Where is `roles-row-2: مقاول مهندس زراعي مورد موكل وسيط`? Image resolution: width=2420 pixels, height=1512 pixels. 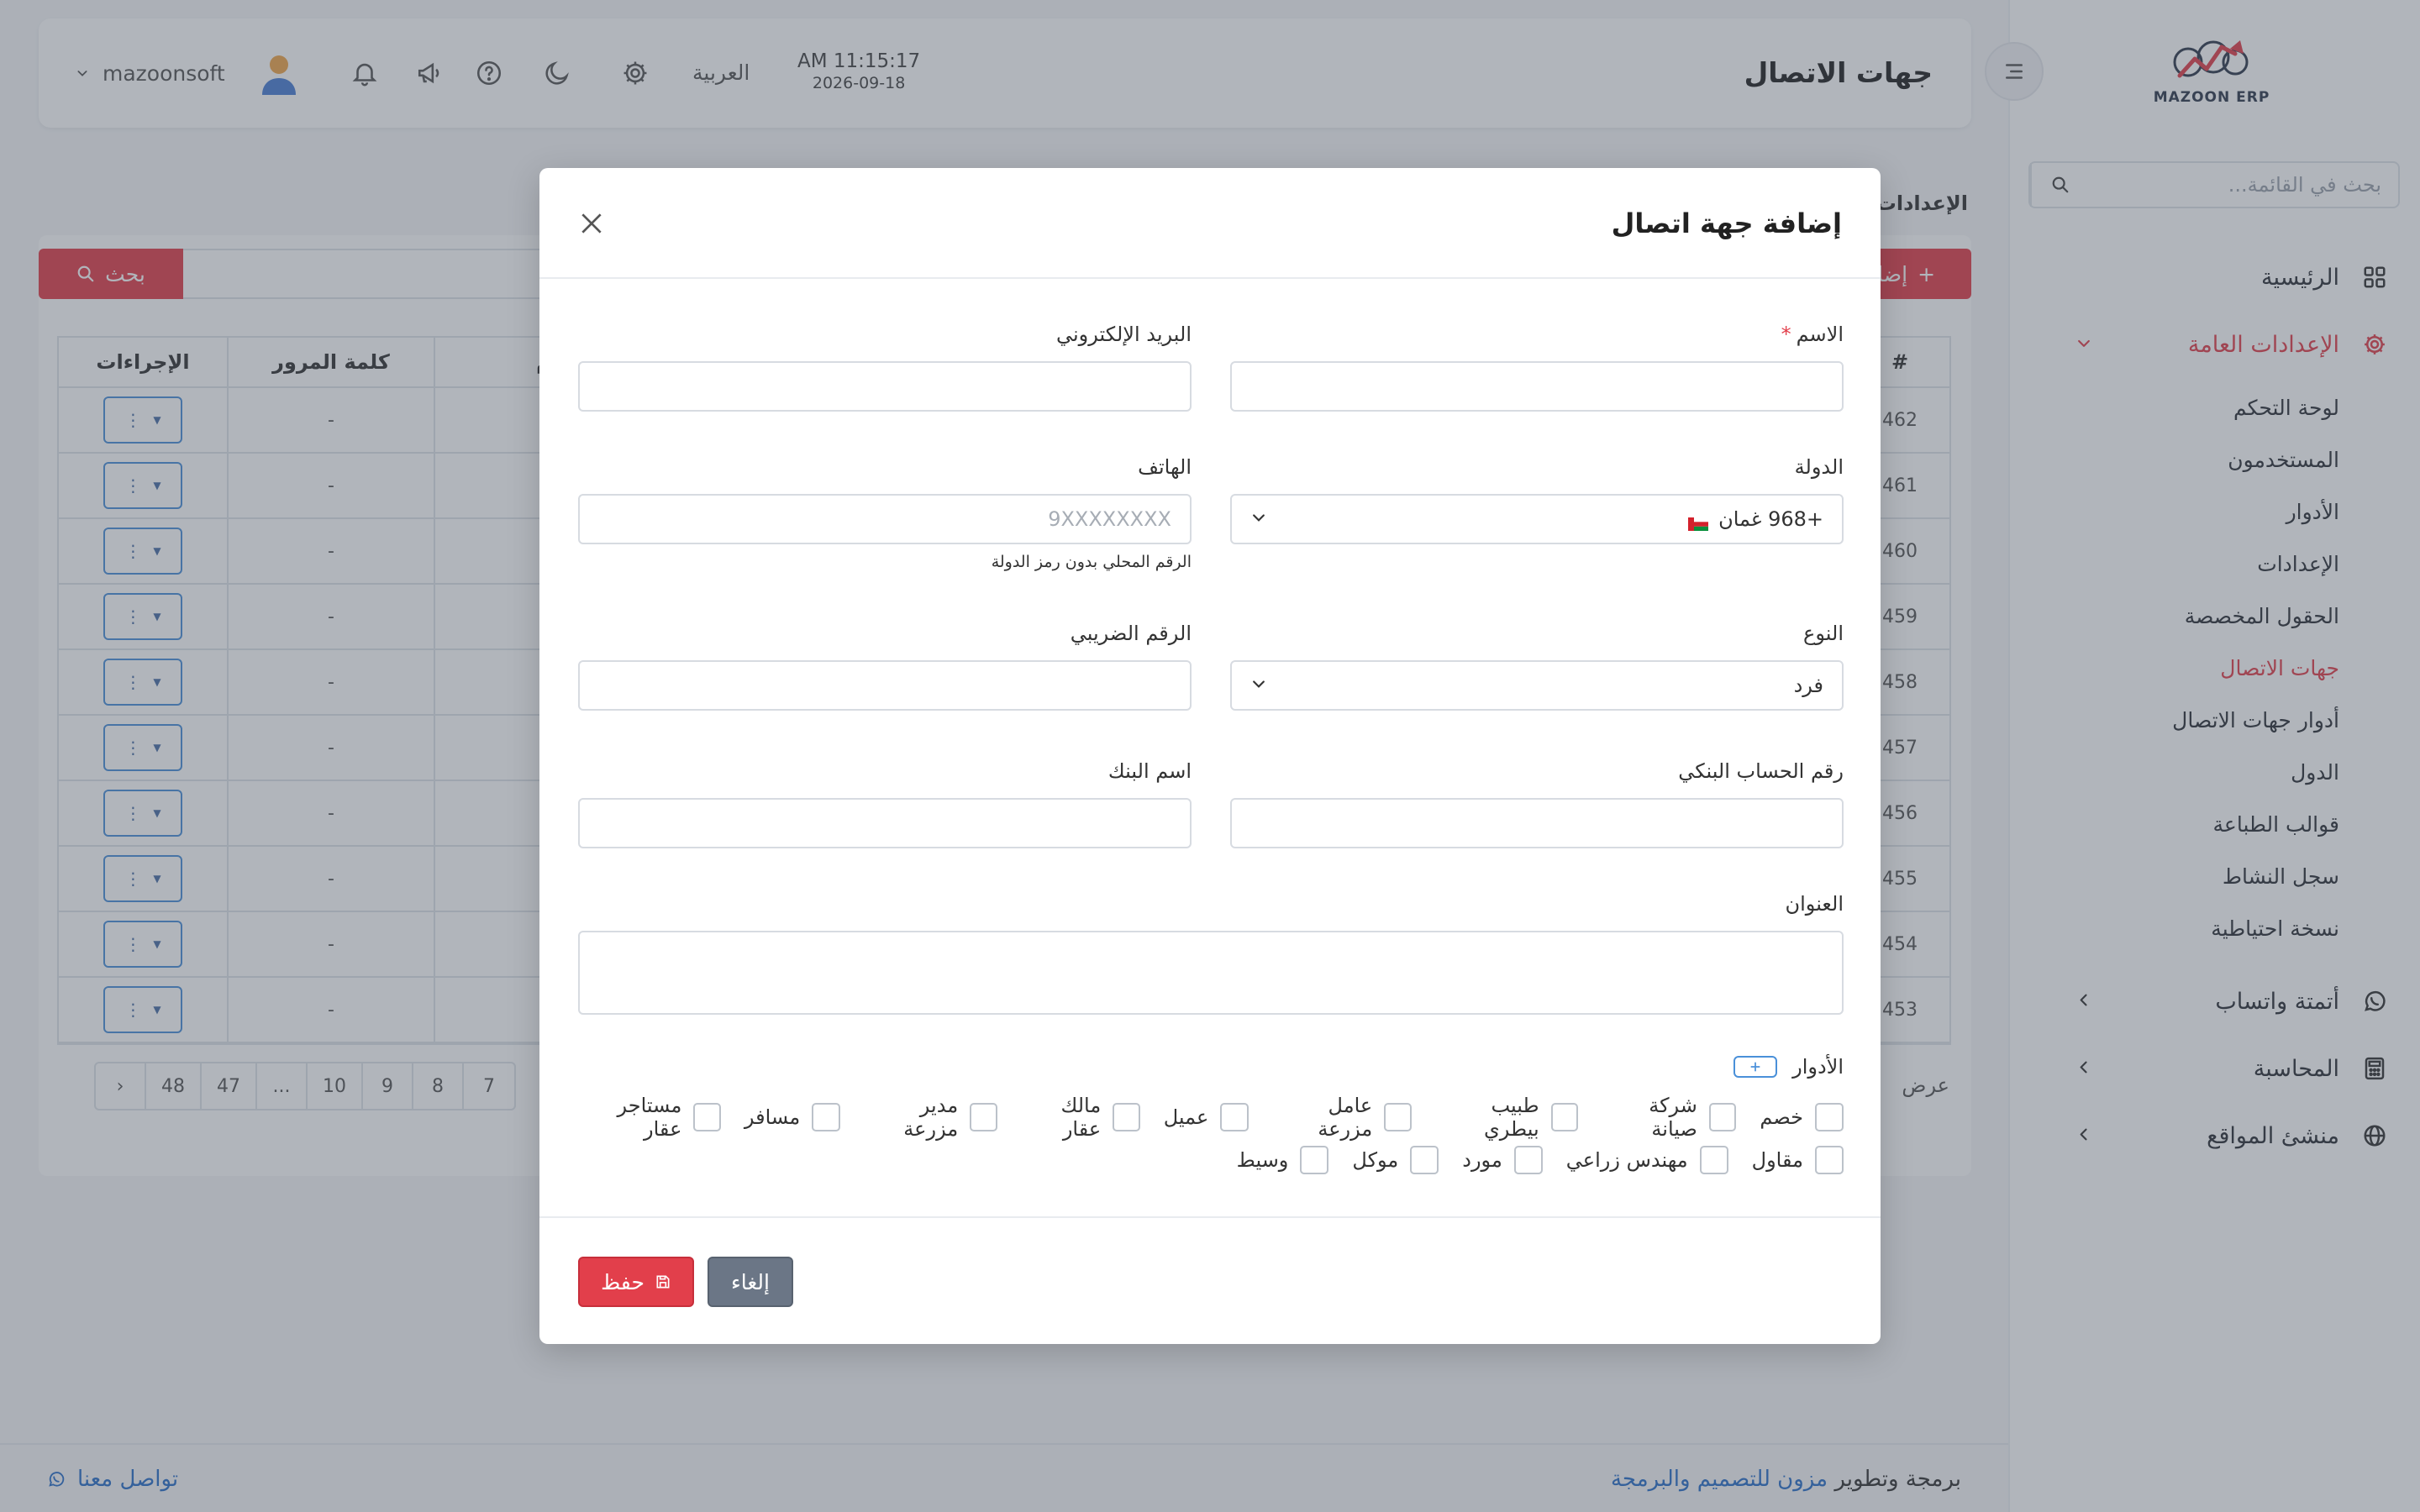
roles-row-2: مقاول مهندس زراعي مورد موكل وسيط is located at coordinates (1211, 1160).